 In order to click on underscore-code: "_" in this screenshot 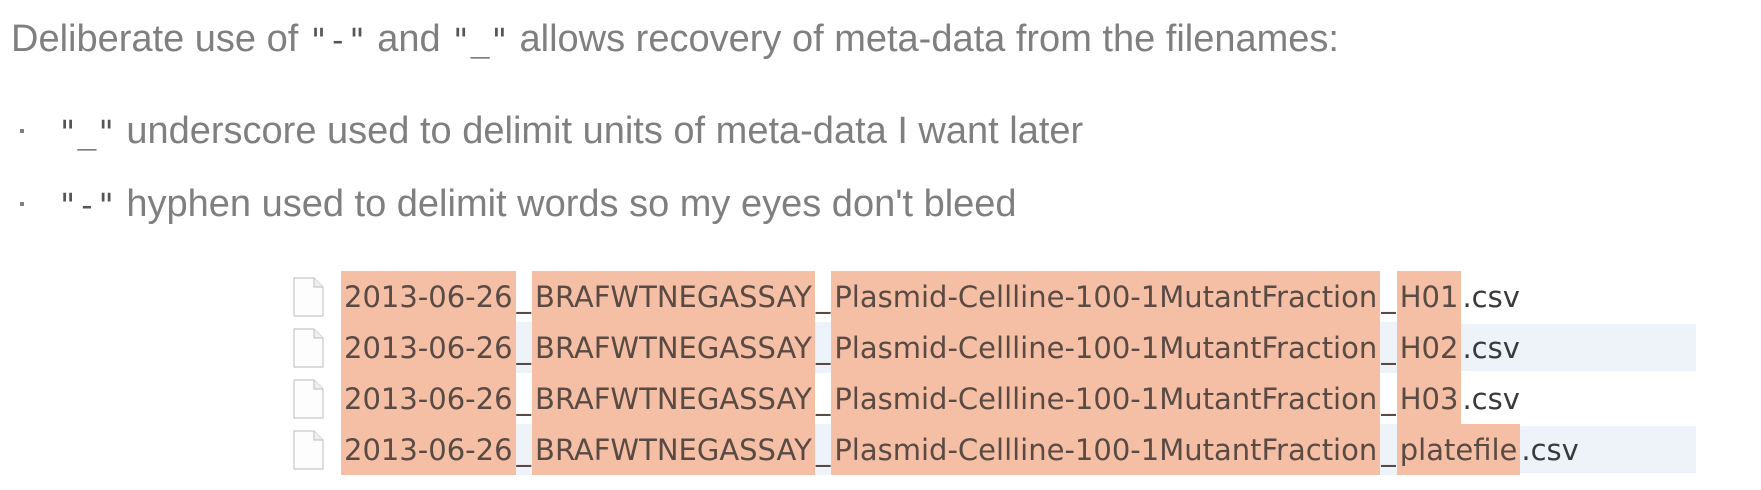, I will do `click(480, 40)`.